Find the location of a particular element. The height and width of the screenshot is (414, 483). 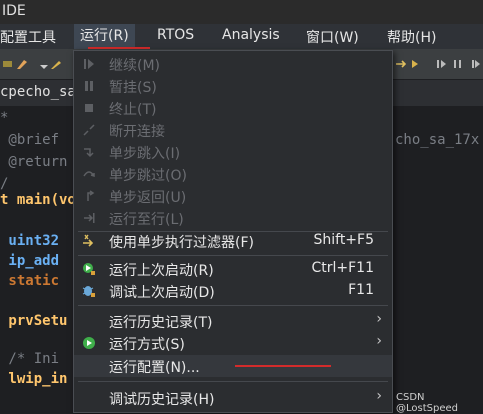

menu-item-label: 暂挂(S) is located at coordinates (133, 88).